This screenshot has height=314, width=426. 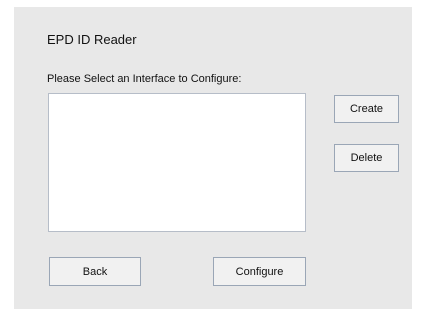 What do you see at coordinates (259, 271) in the screenshot?
I see `configure-button: Configure` at bounding box center [259, 271].